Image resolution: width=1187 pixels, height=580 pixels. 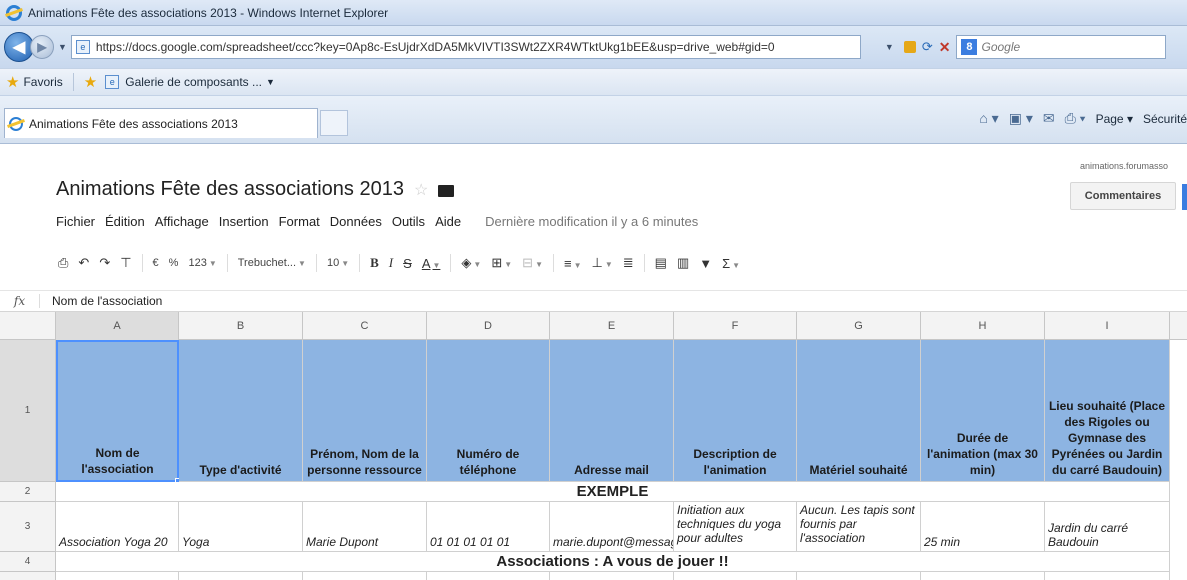 What do you see at coordinates (244, 221) in the screenshot?
I see `menu-insertion: Insertion` at bounding box center [244, 221].